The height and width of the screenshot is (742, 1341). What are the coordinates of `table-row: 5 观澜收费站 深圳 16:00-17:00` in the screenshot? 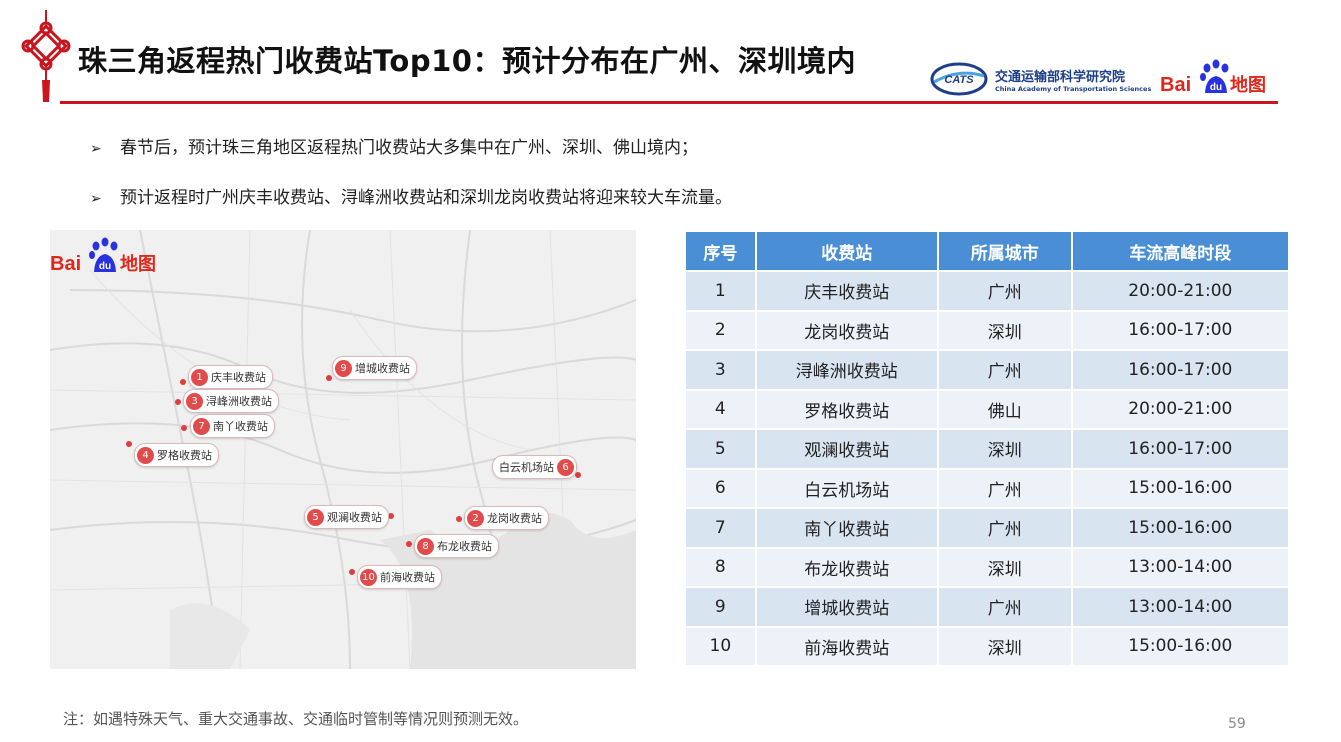 It's located at (987, 449).